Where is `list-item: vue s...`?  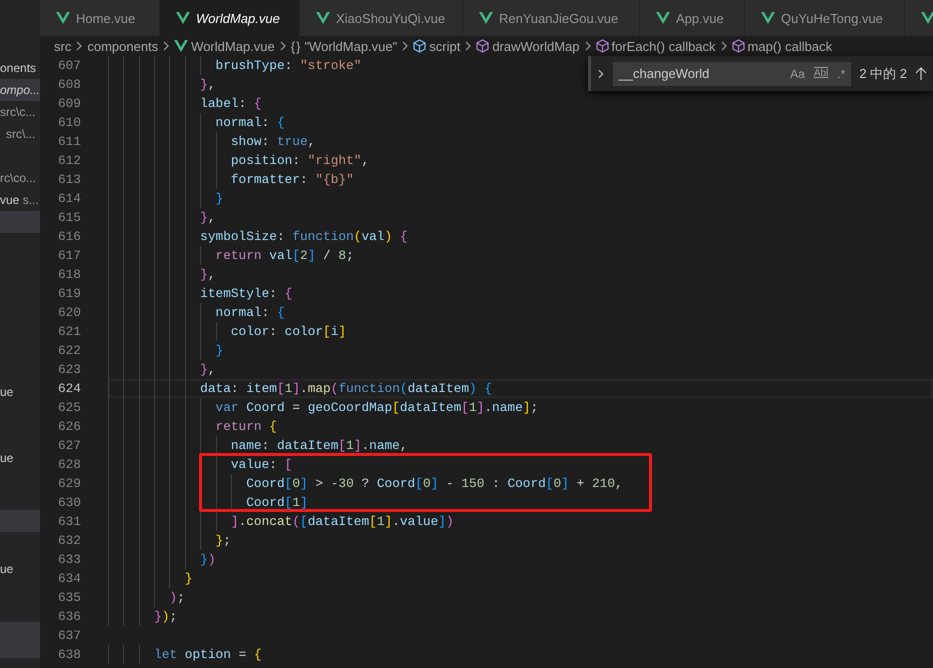
list-item: vue s... is located at coordinates (20, 200).